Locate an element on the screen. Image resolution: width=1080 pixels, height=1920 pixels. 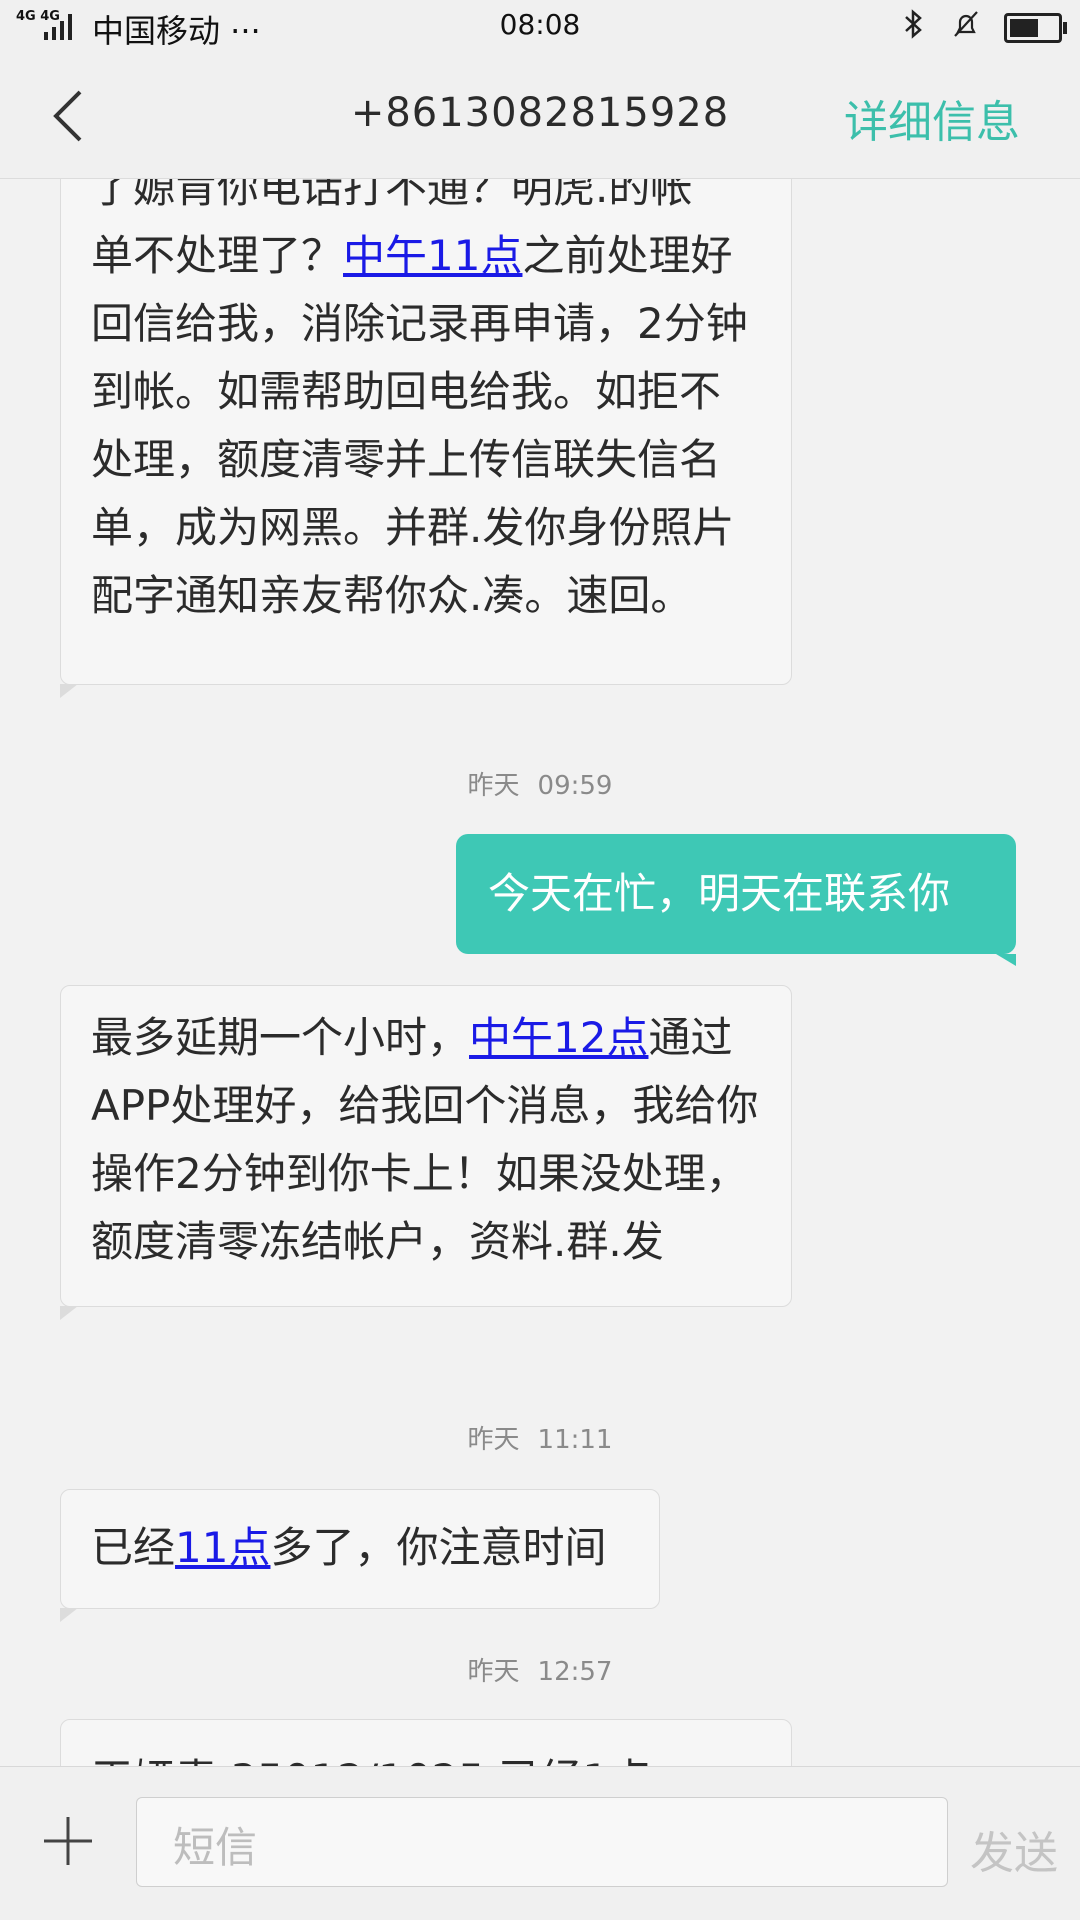
time-link: 11点 is located at coordinates (222, 1547).